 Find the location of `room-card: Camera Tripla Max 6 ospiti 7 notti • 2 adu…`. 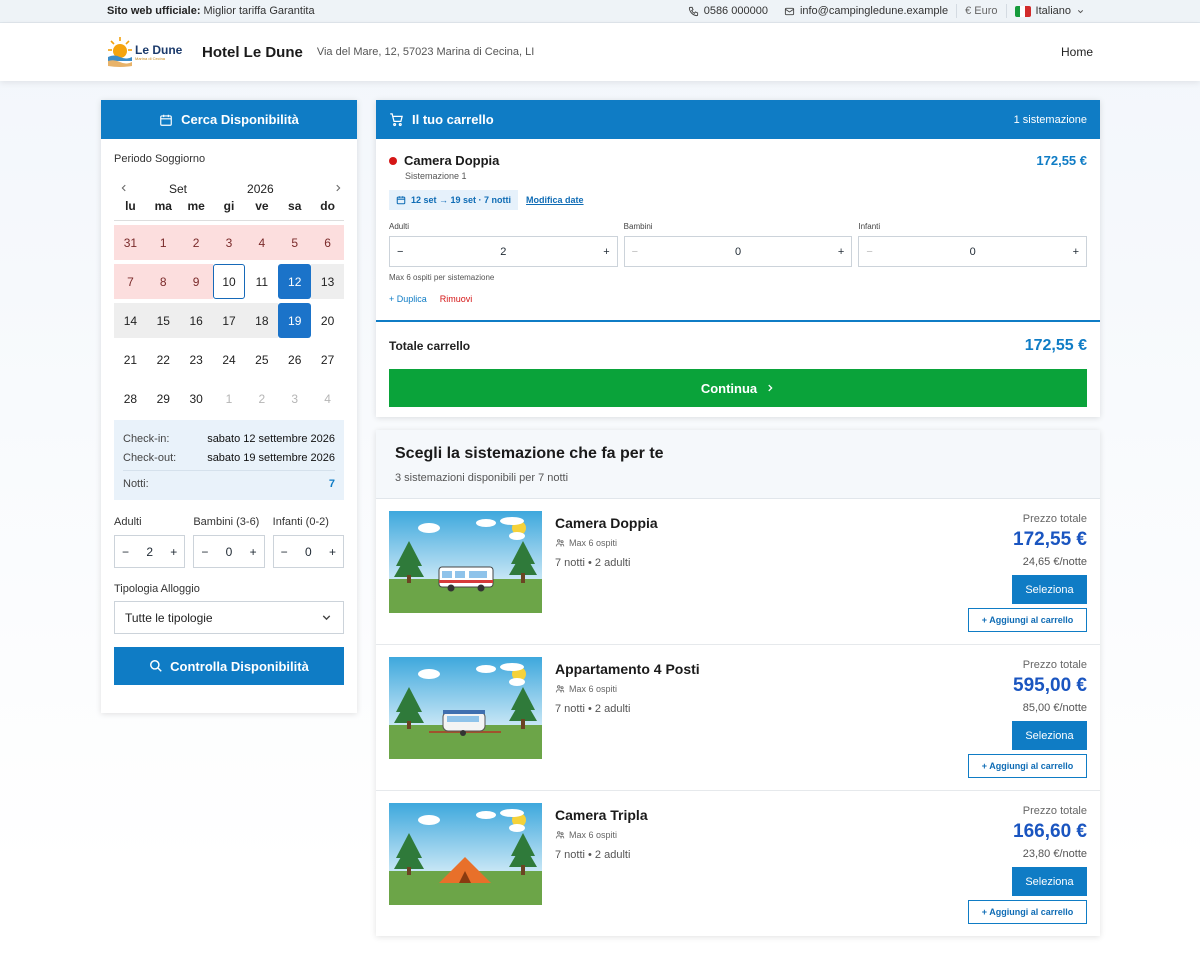

room-card: Camera Tripla Max 6 ospiti 7 notti • 2 adu… is located at coordinates (738, 864).